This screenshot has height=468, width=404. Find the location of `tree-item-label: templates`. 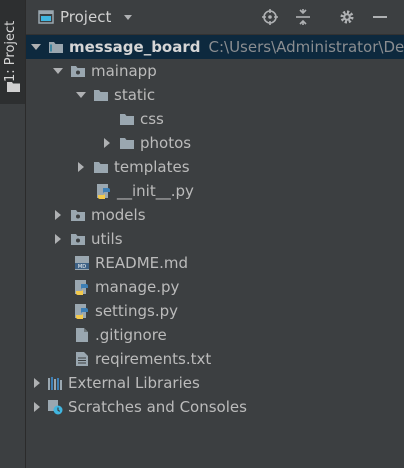

tree-item-label: templates is located at coordinates (152, 167).